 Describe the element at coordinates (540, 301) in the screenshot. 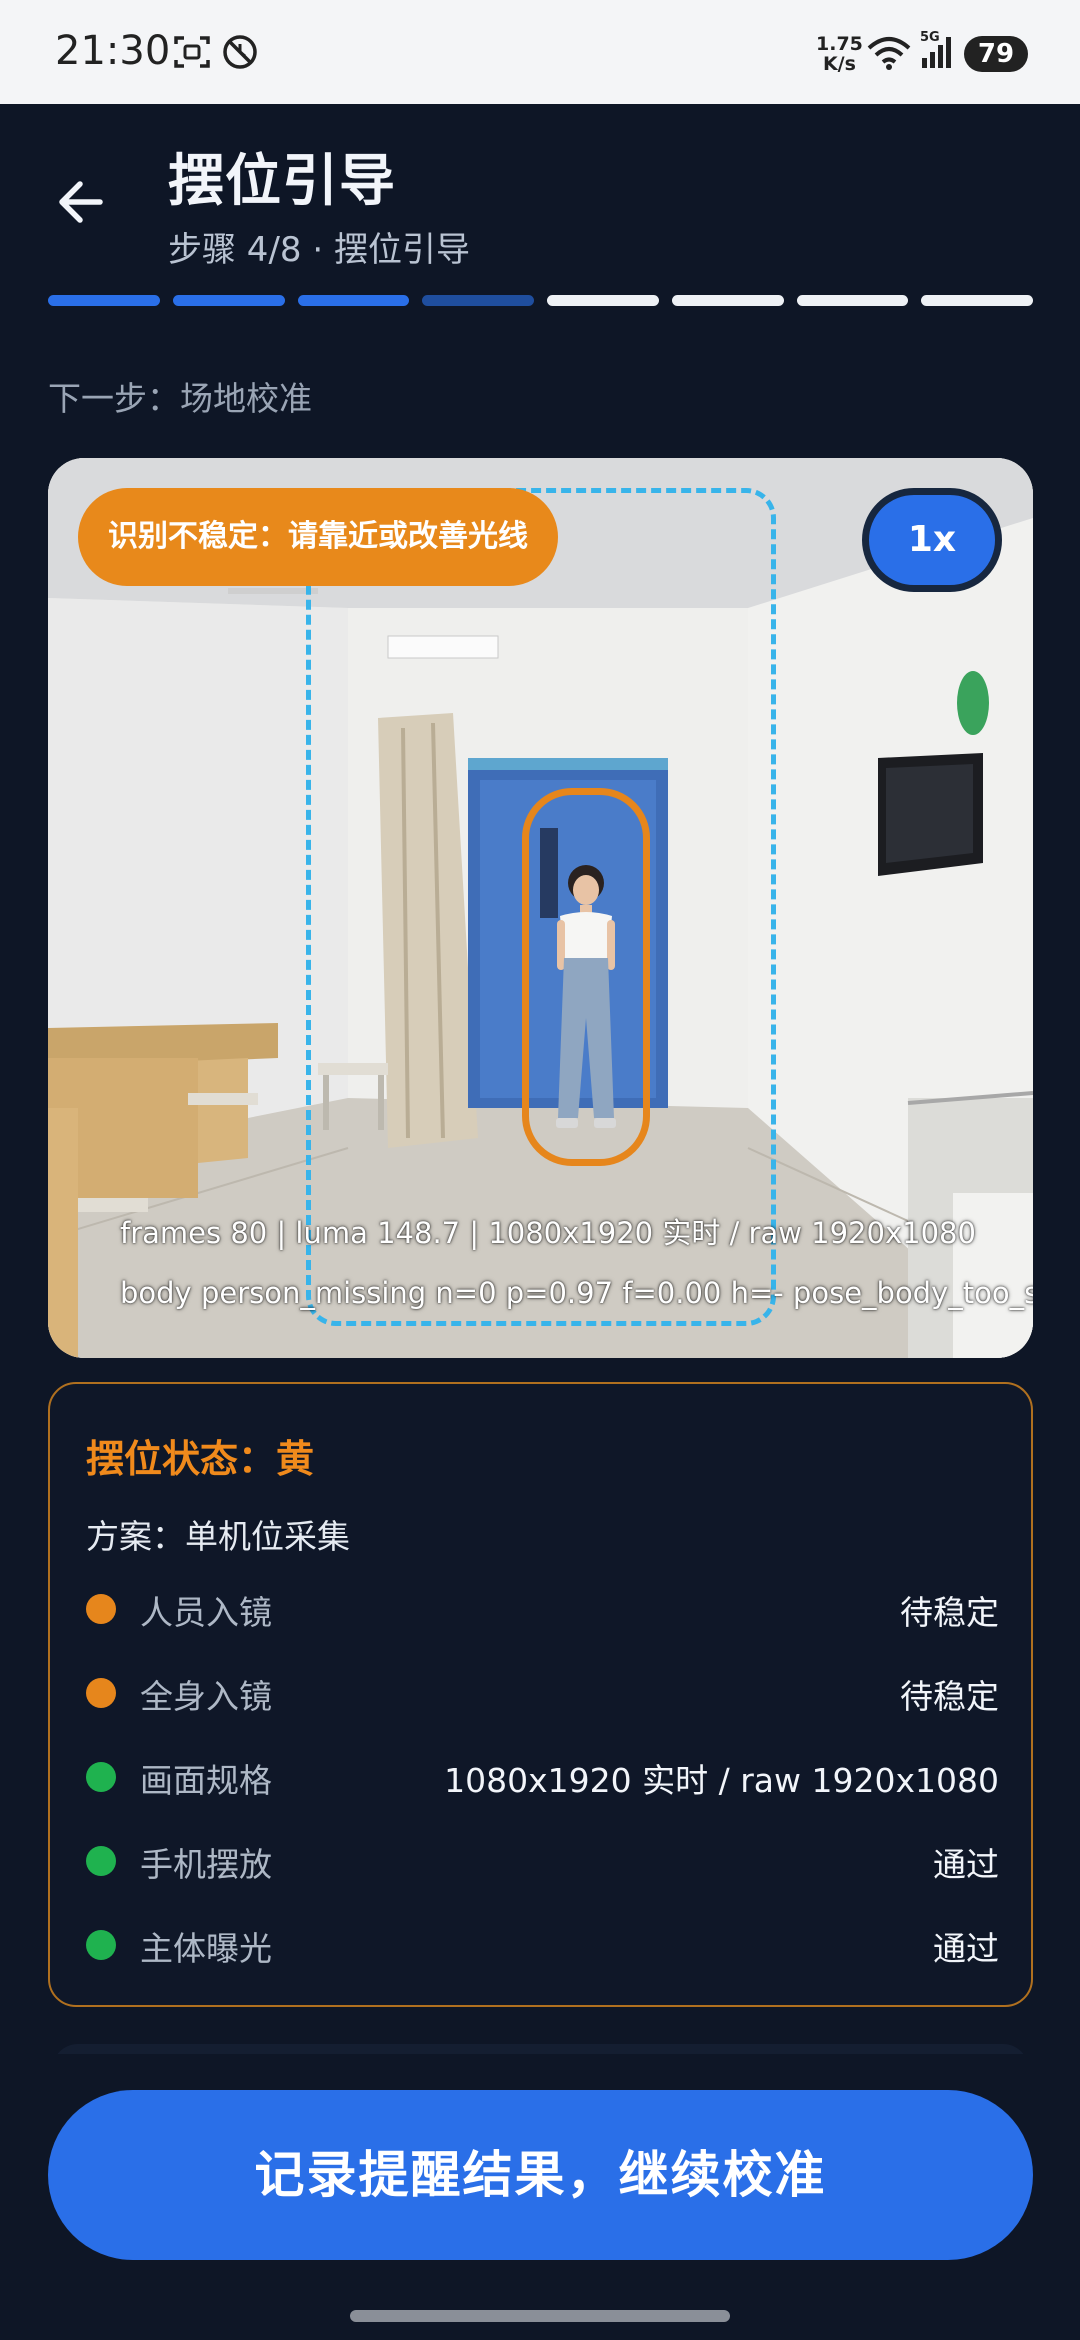

I see `step-progress-bar` at that location.